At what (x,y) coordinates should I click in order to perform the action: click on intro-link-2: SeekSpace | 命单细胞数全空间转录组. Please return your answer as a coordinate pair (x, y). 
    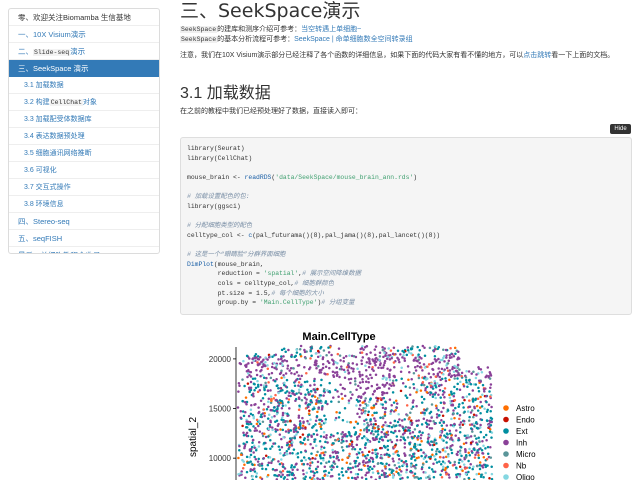
    Looking at the image, I should click on (353, 39).